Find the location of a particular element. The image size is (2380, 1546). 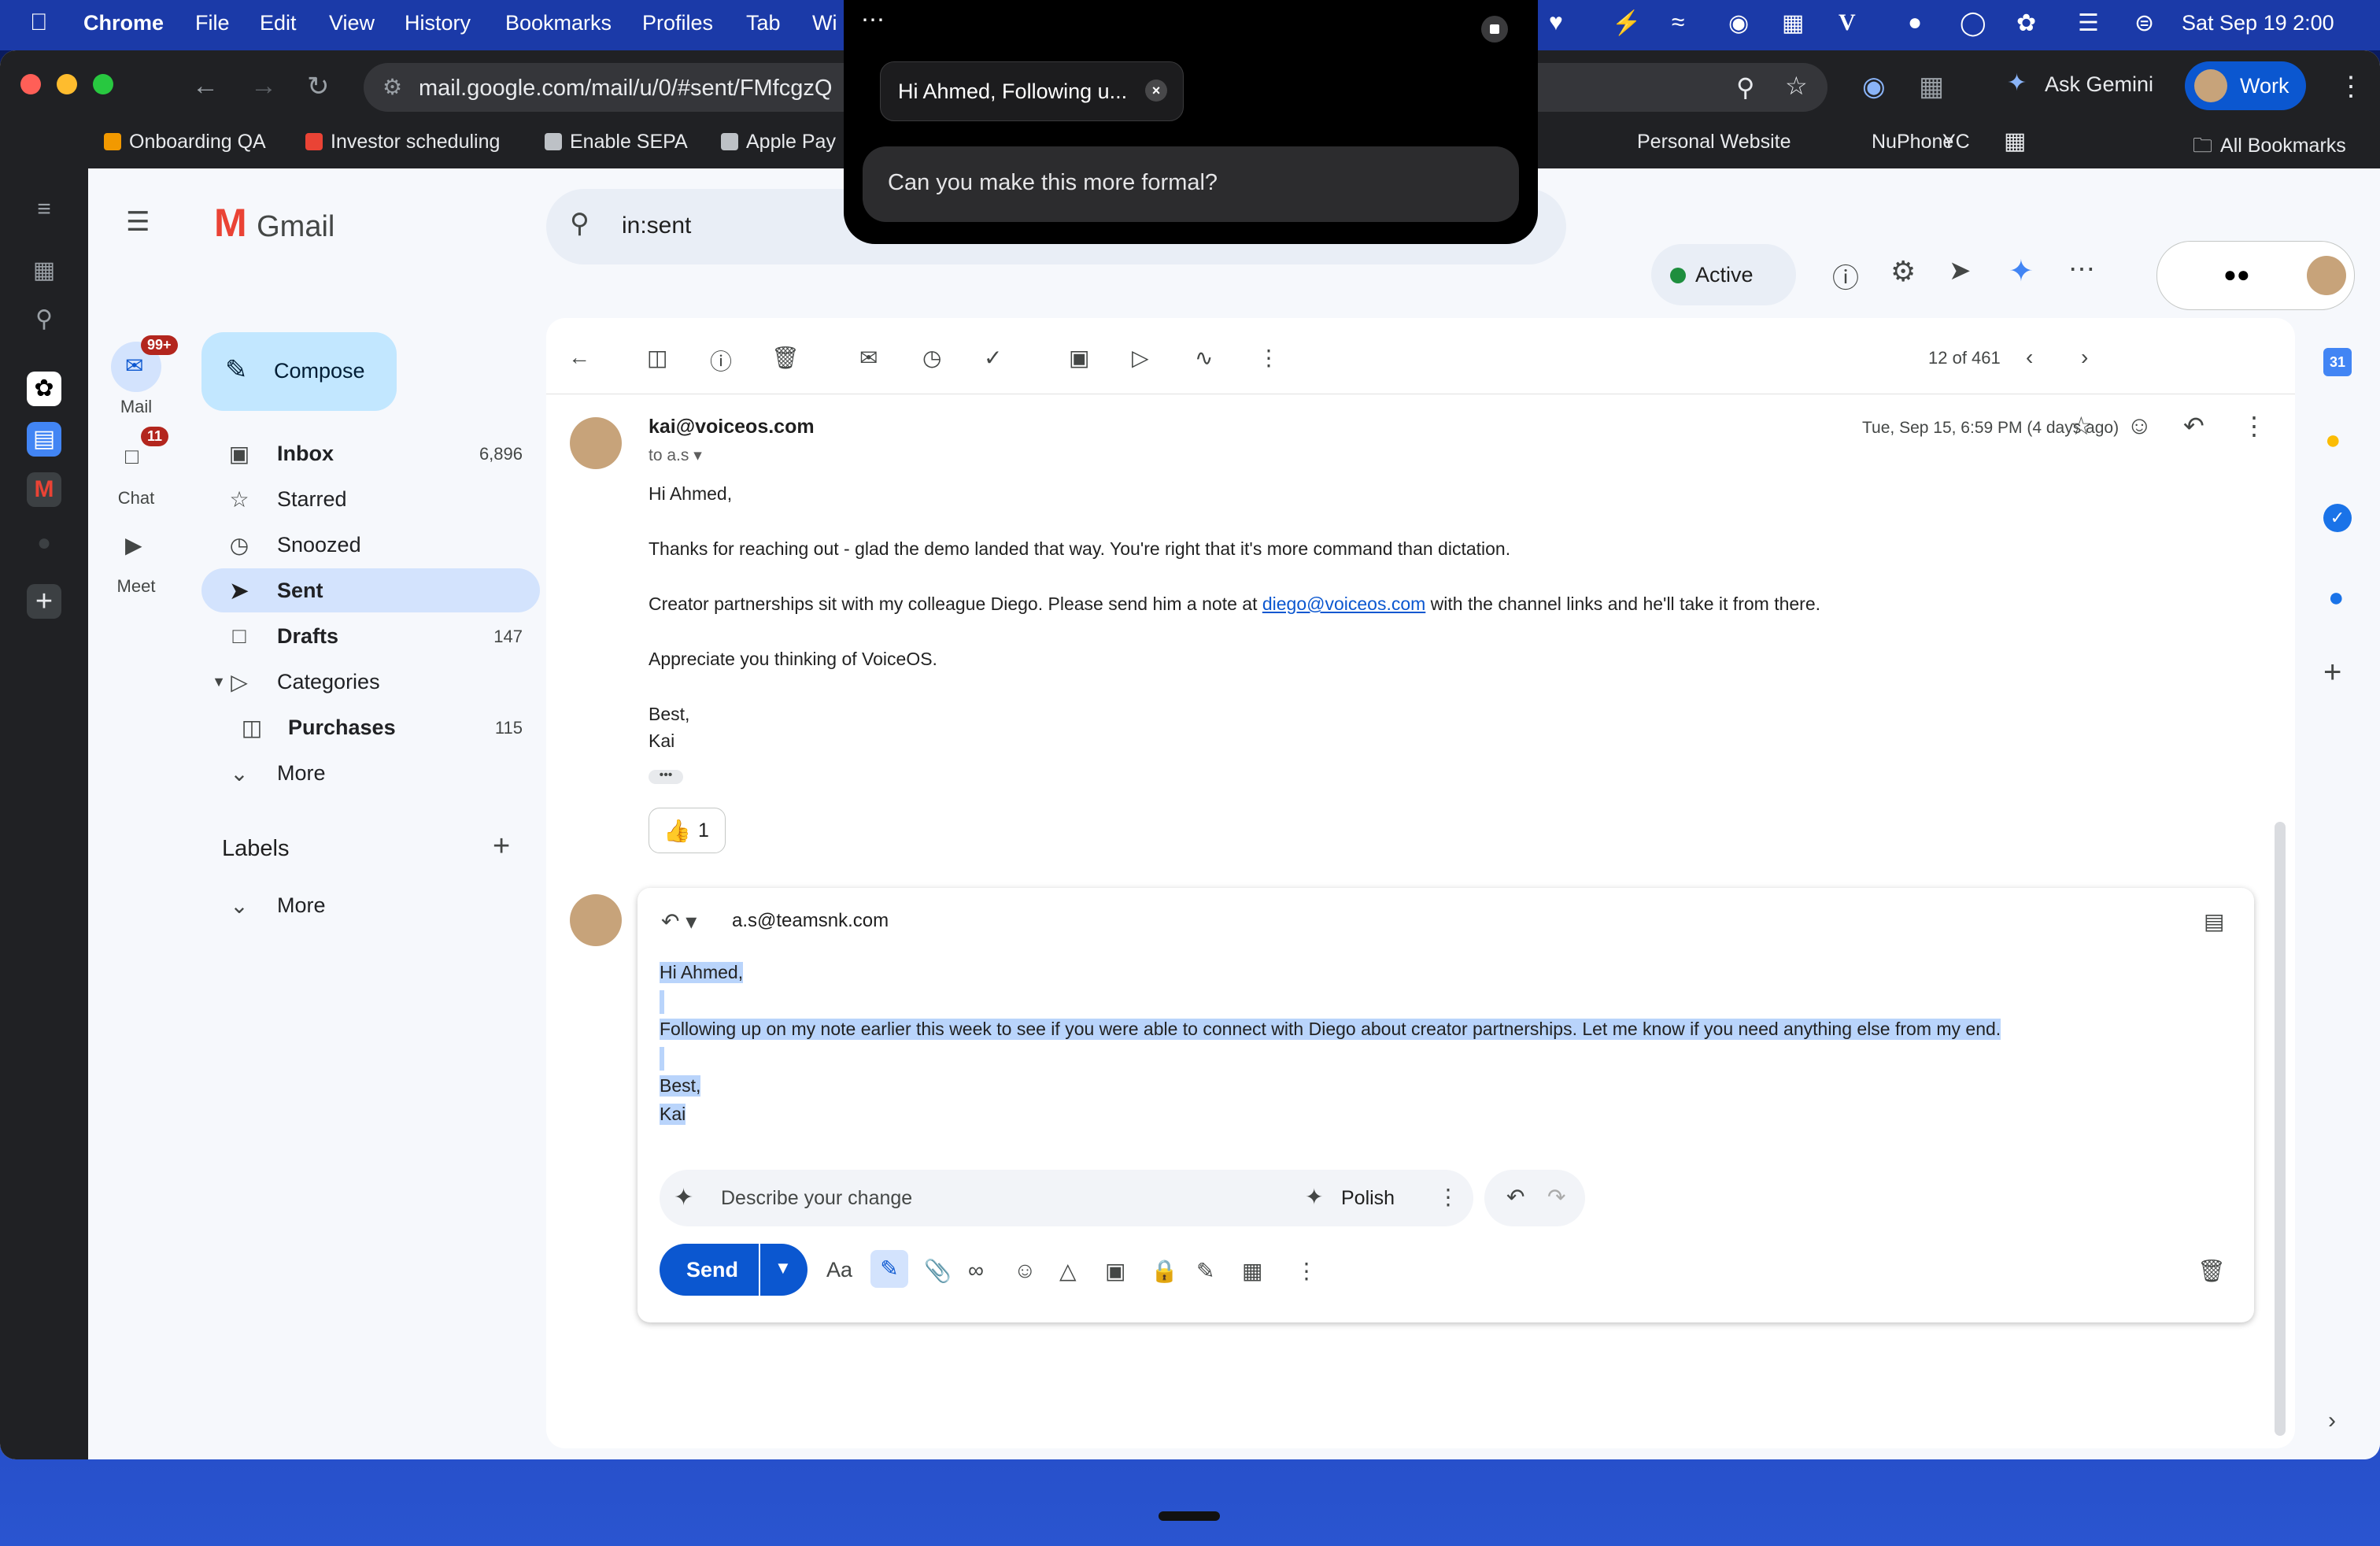

popover-menu-dots-icon: ⋯ is located at coordinates (873, 20).